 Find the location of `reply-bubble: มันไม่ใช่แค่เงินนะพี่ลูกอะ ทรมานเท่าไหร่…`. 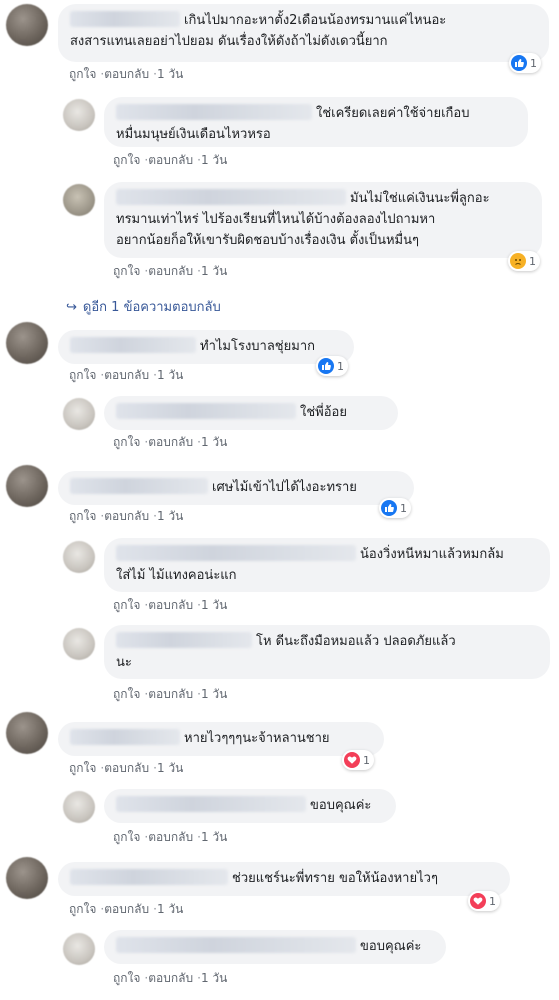

reply-bubble: มันไม่ใช่แค่เงินนะพี่ลูกอะ ทรมานเท่าไหร่… is located at coordinates (323, 220).